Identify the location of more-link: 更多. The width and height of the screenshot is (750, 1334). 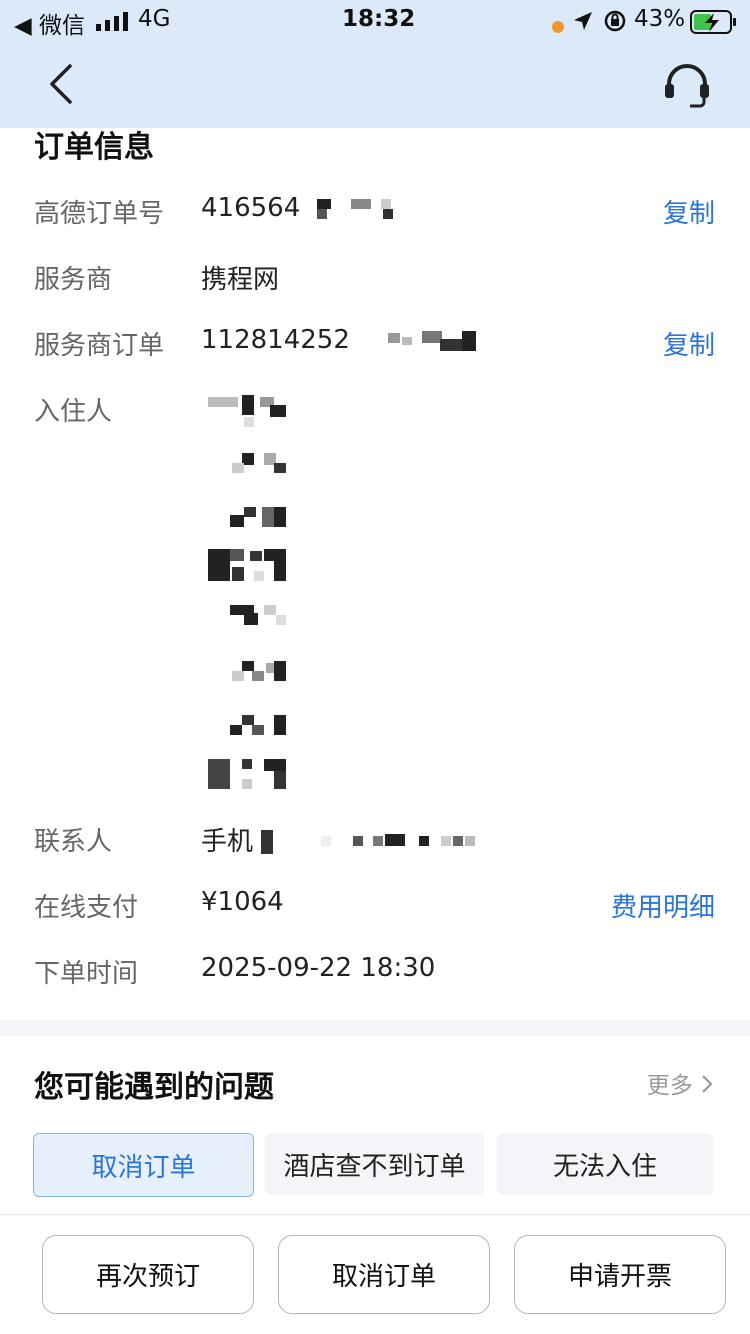
(680, 1083).